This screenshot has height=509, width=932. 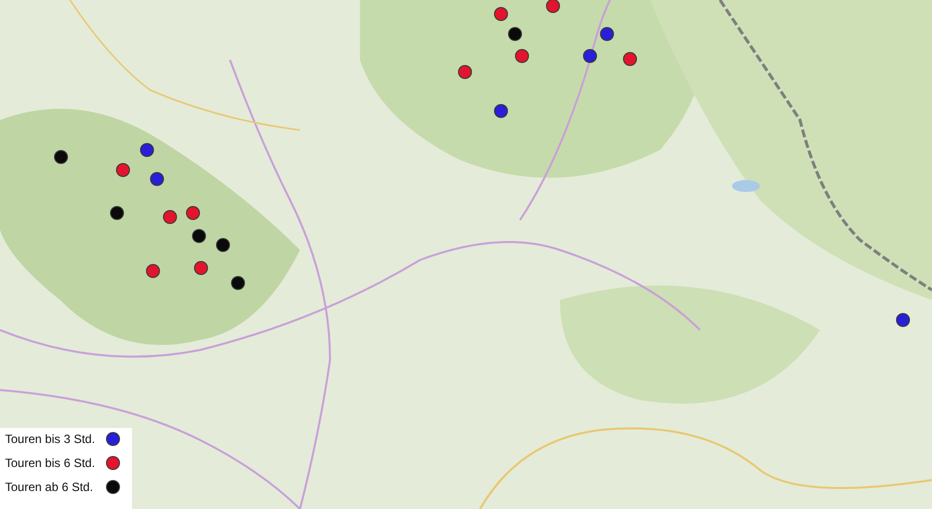 I want to click on legend-label: Touren bis 6 Std., so click(x=50, y=463).